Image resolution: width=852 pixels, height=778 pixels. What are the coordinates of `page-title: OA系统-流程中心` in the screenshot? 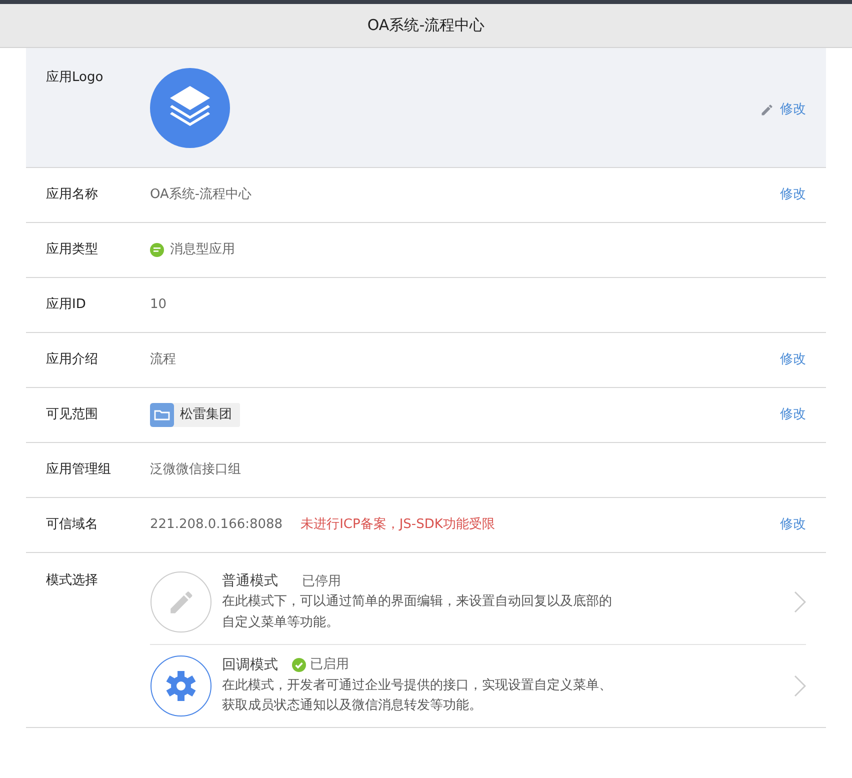 It's located at (426, 25).